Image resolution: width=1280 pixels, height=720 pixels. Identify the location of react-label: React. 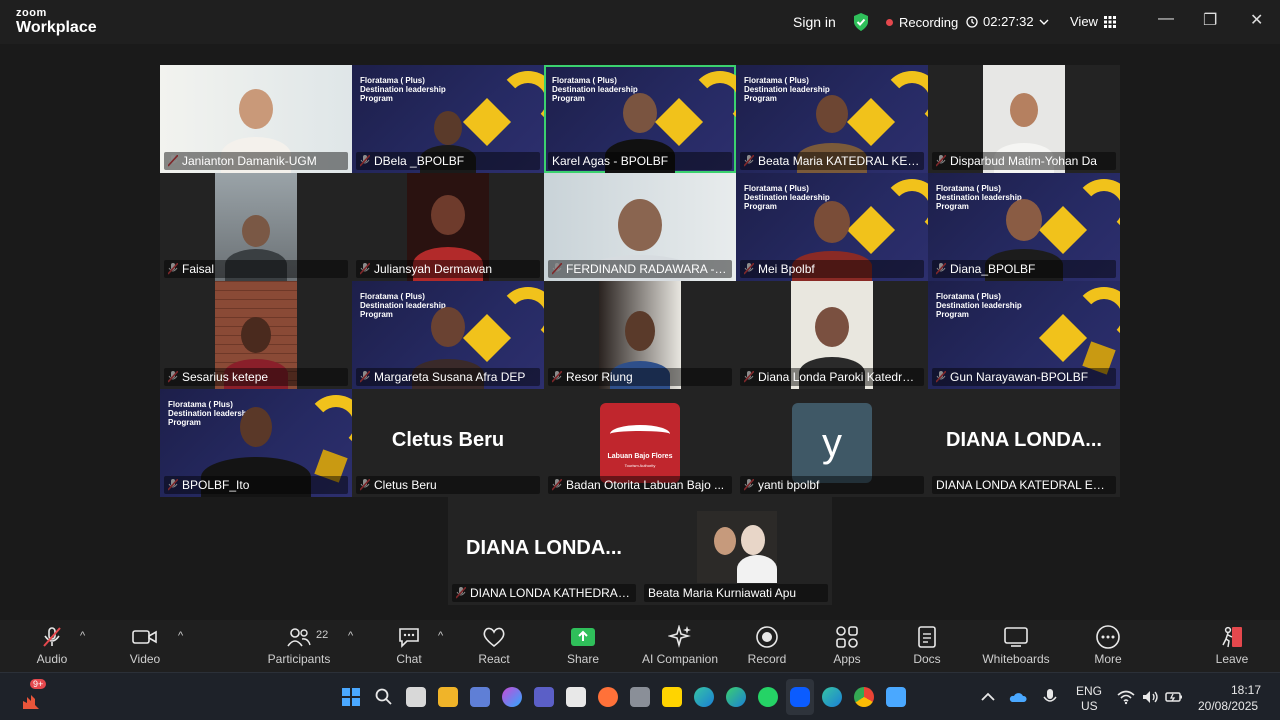
(494, 659).